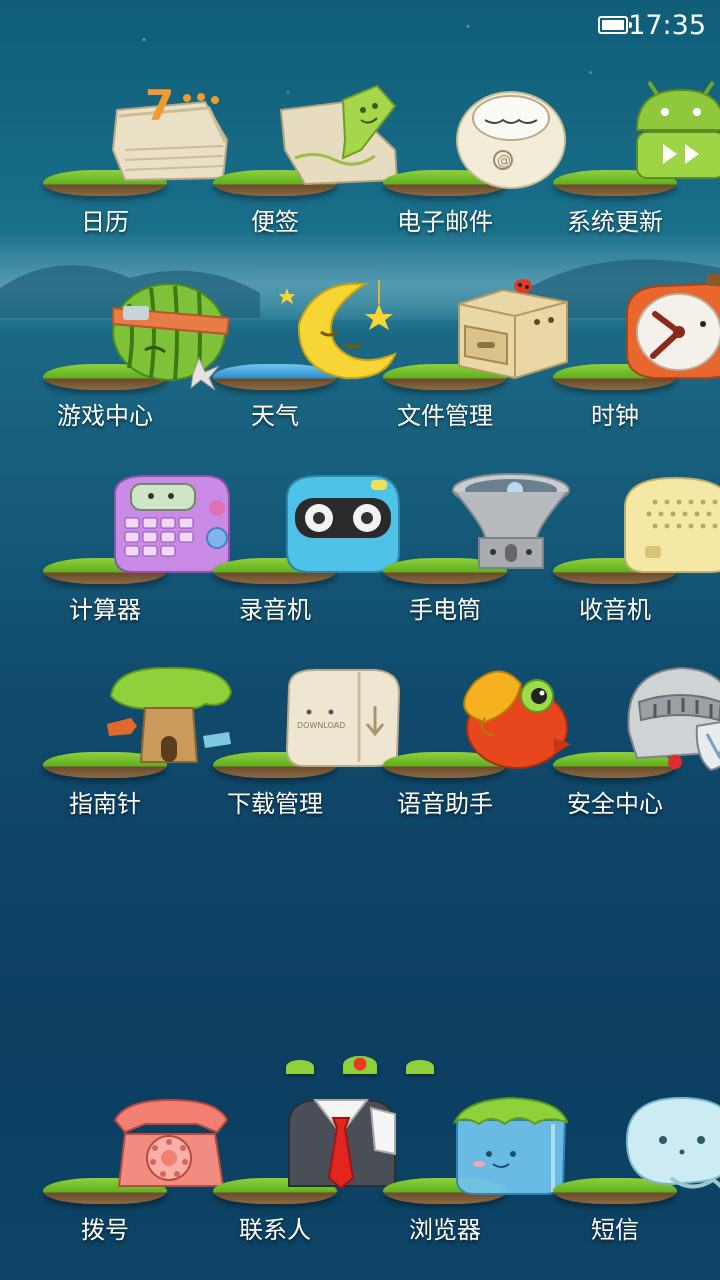 The height and width of the screenshot is (1280, 720). I want to click on app-compass: 指南针, so click(126, 747).